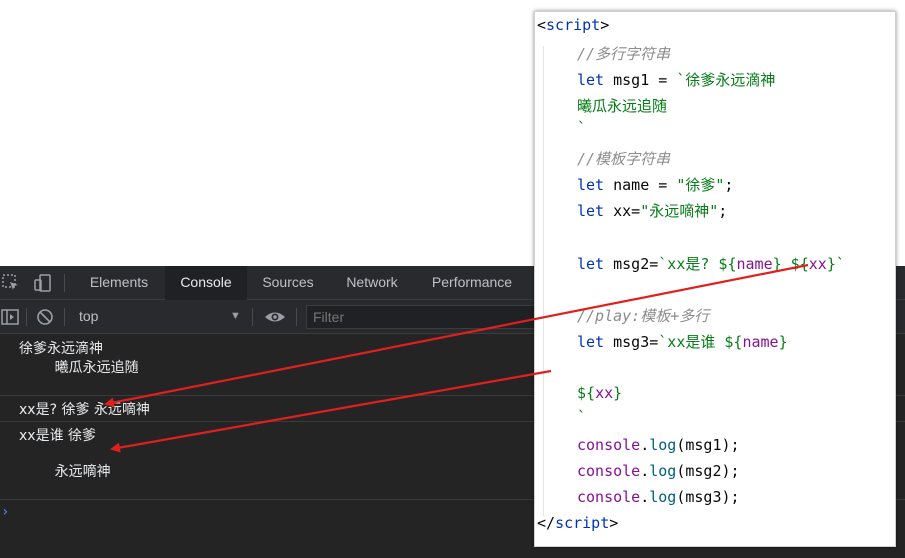  What do you see at coordinates (5, 512) in the screenshot?
I see `console-prompt-icon: ›` at bounding box center [5, 512].